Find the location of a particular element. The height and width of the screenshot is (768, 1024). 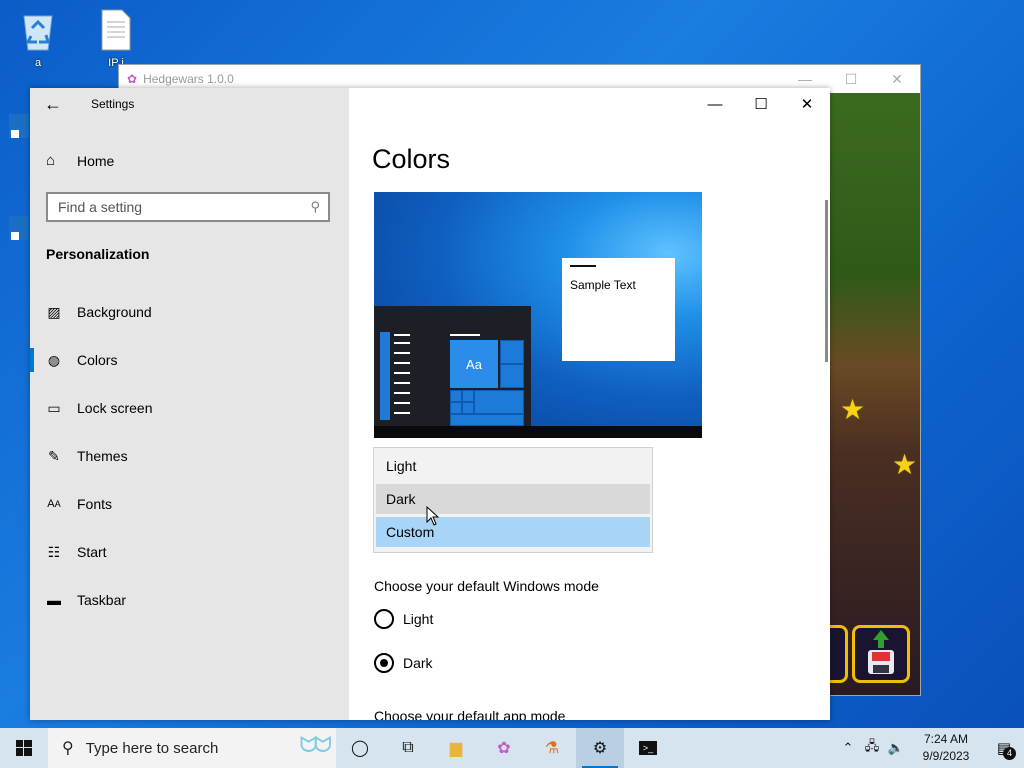

volume-muted-icon: 🔈 is located at coordinates (896, 748).